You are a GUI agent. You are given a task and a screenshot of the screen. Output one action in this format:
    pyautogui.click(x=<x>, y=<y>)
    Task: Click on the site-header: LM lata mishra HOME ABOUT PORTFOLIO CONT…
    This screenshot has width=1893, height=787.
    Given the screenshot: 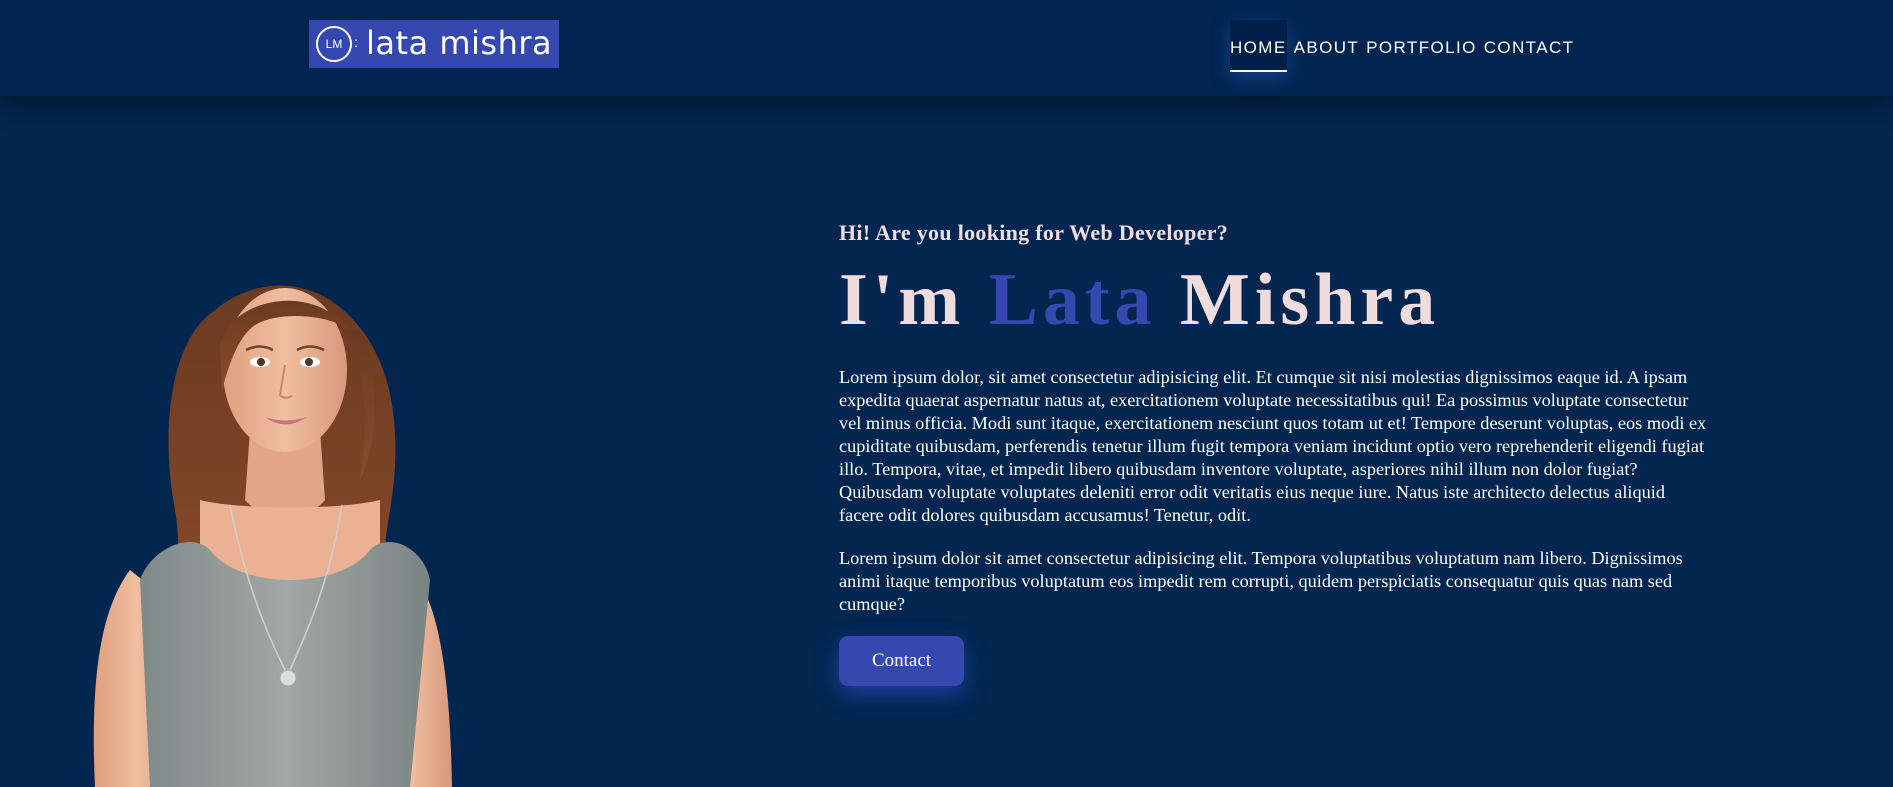 What is the action you would take?
    pyautogui.click(x=946, y=48)
    